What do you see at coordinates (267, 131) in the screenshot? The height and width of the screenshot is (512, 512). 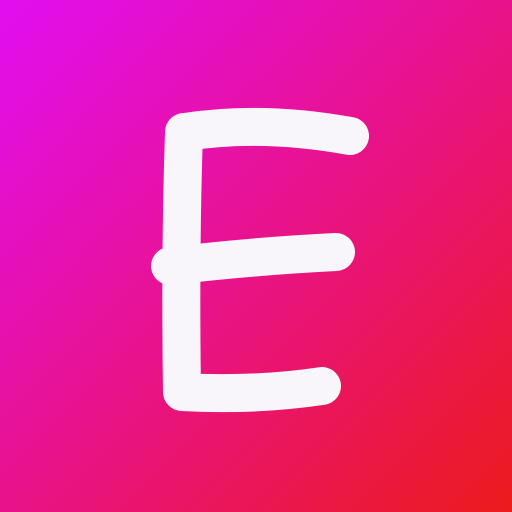 I see `letter-top-stroke` at bounding box center [267, 131].